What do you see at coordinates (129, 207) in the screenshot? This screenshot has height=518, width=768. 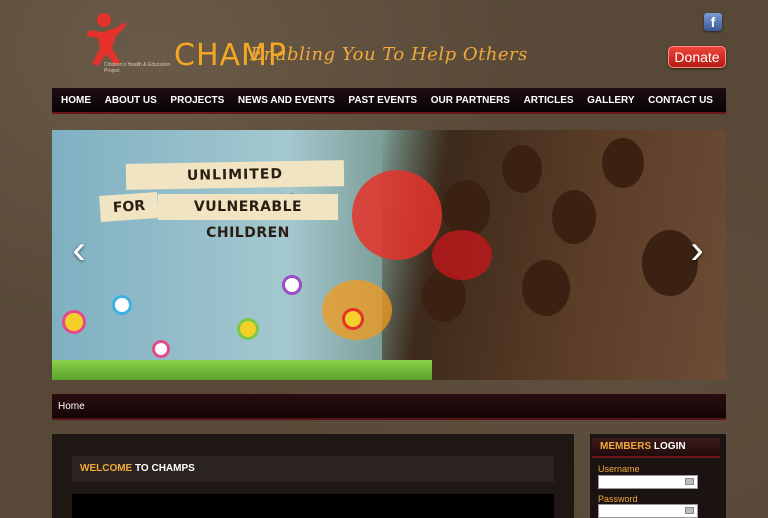 I see `banner-for: FOR` at bounding box center [129, 207].